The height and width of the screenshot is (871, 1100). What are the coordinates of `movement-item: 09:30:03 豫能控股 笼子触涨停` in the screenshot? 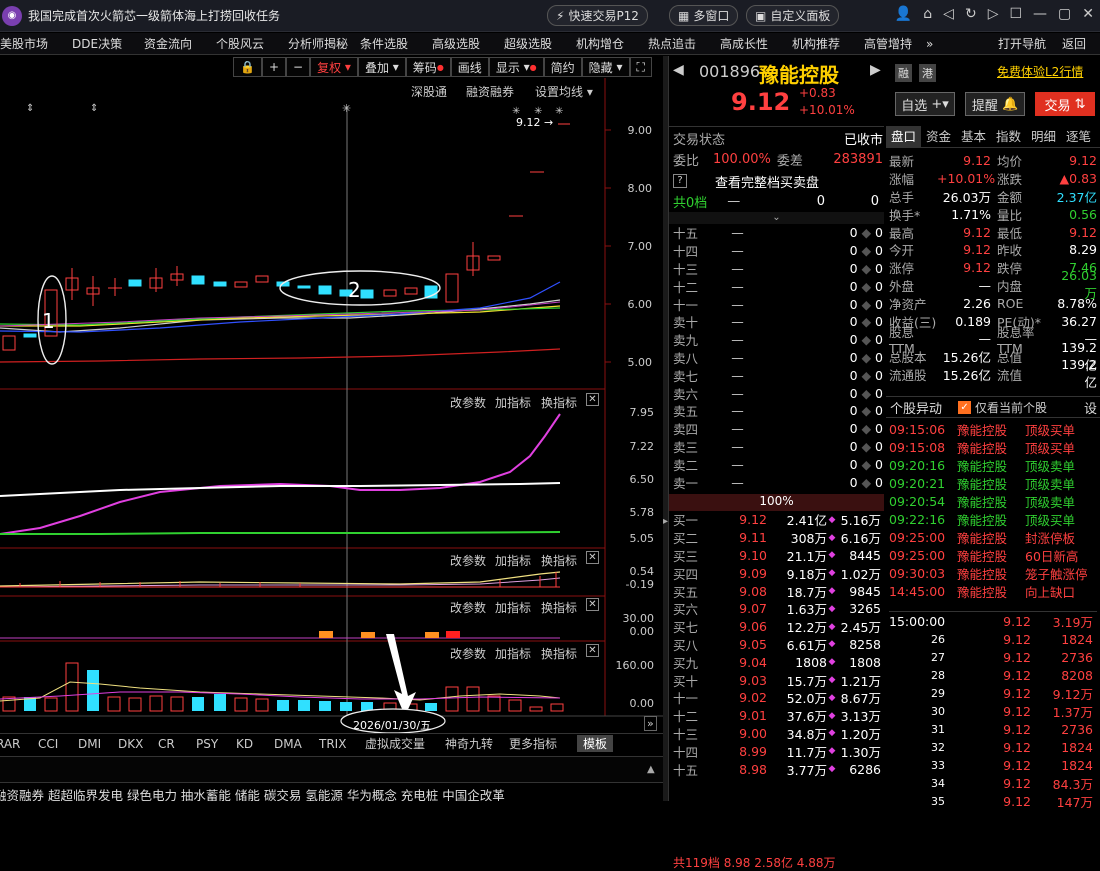 It's located at (994, 573).